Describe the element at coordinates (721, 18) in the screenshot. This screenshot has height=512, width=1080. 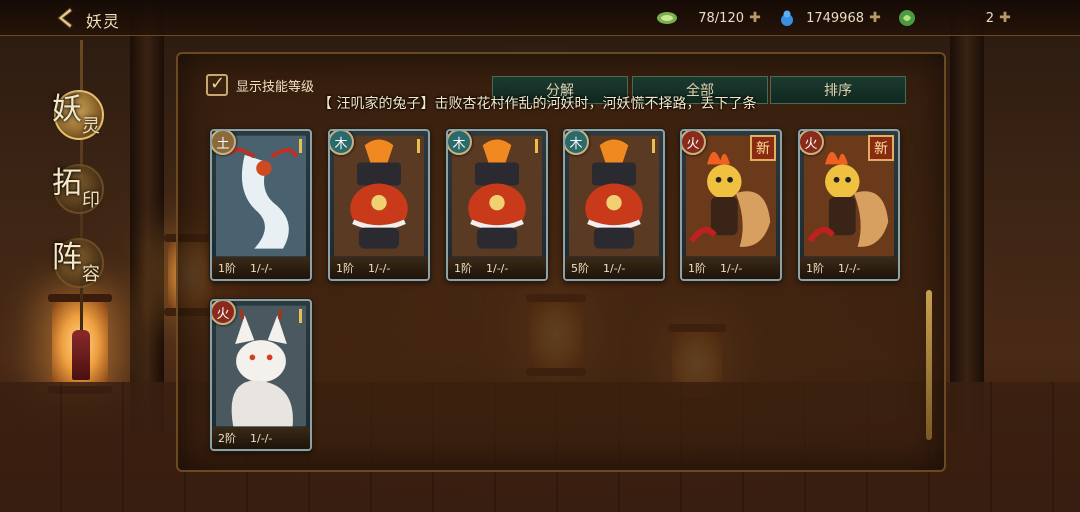
I see `resource-value: 78/120` at that location.